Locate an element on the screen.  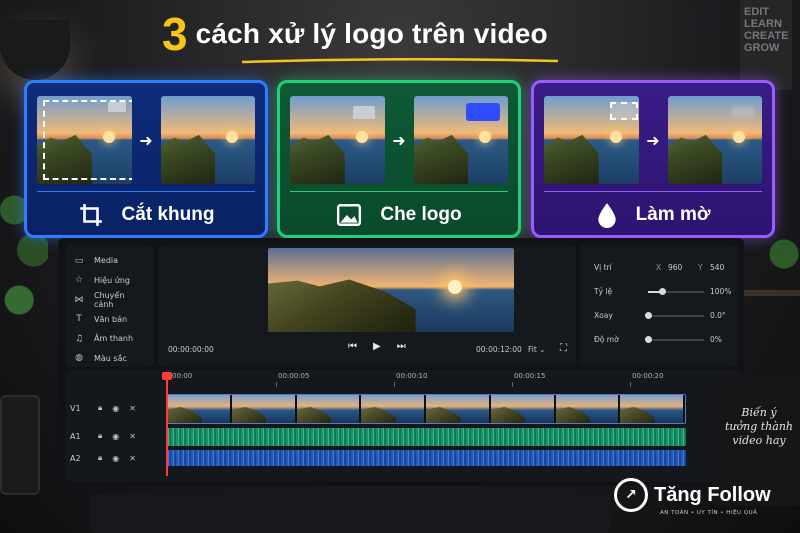
playback-controls: ⏮ ▶ ⏭ is located at coordinates (377, 346).